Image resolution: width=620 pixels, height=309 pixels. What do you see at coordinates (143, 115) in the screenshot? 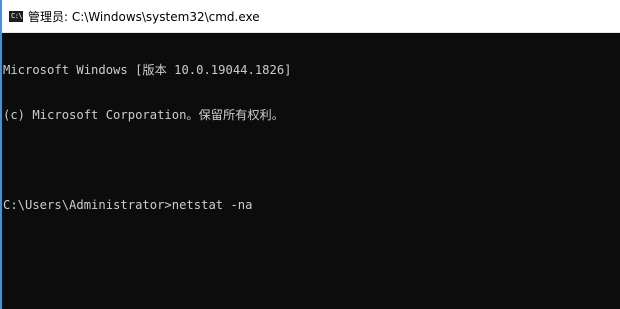
I see `console-line-copyright: (c) Microsoft Corporation。保留所有权利。` at bounding box center [143, 115].